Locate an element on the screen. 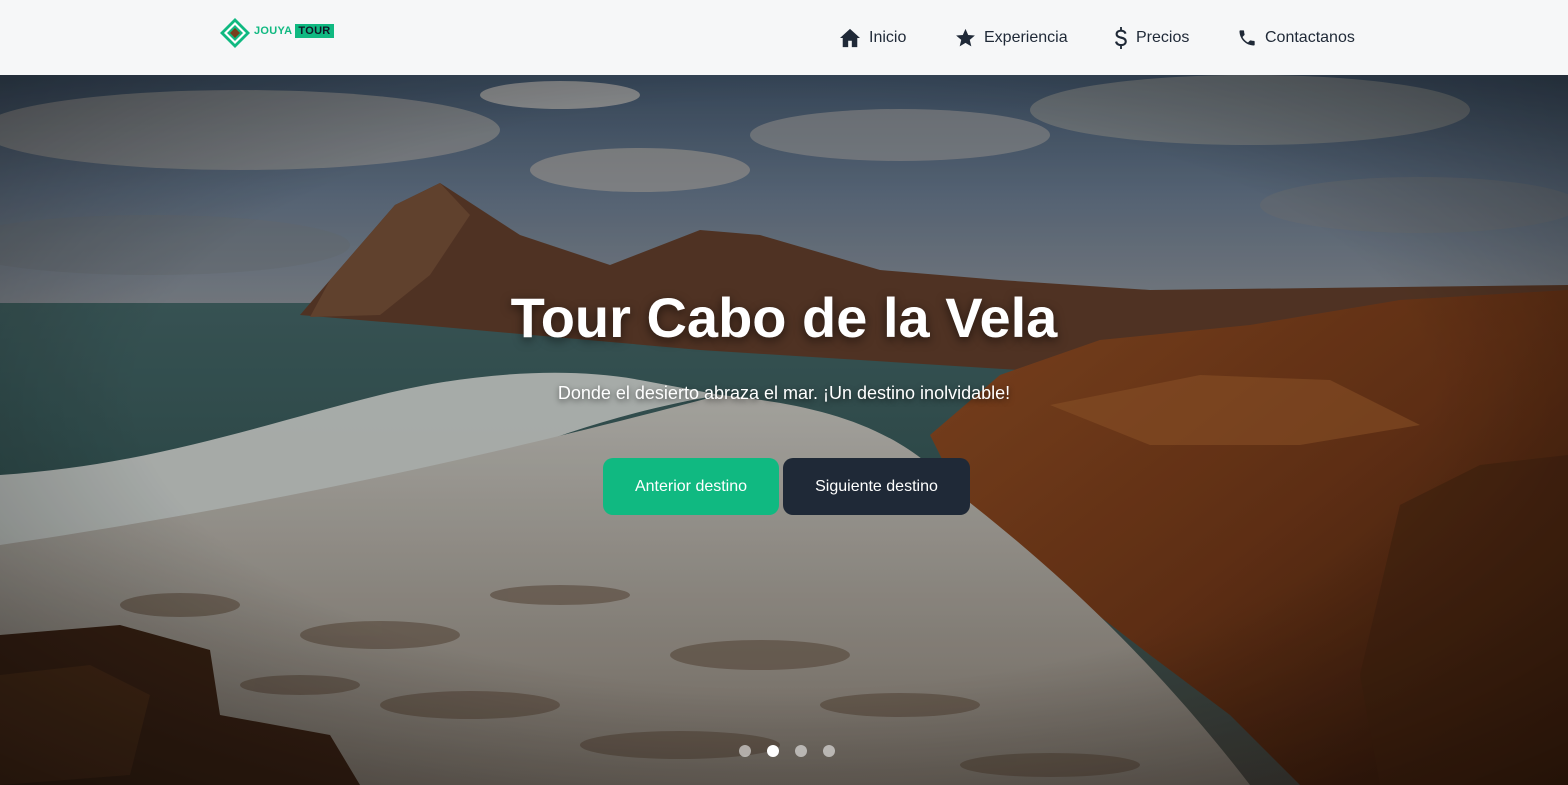  phone-icon is located at coordinates (1247, 38).